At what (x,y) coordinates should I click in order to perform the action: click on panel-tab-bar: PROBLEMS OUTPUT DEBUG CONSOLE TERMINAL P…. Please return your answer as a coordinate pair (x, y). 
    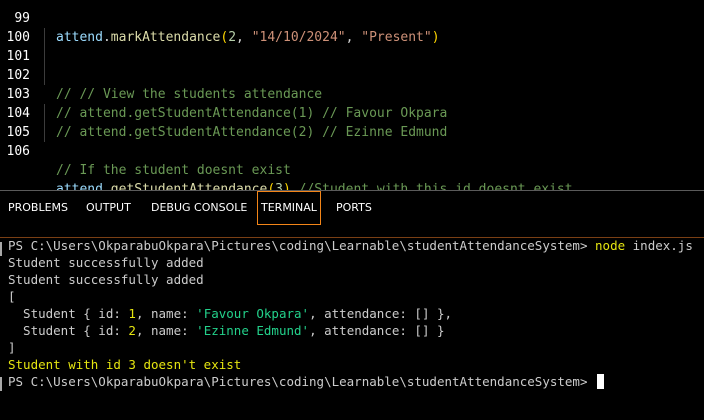
    Looking at the image, I should click on (352, 209).